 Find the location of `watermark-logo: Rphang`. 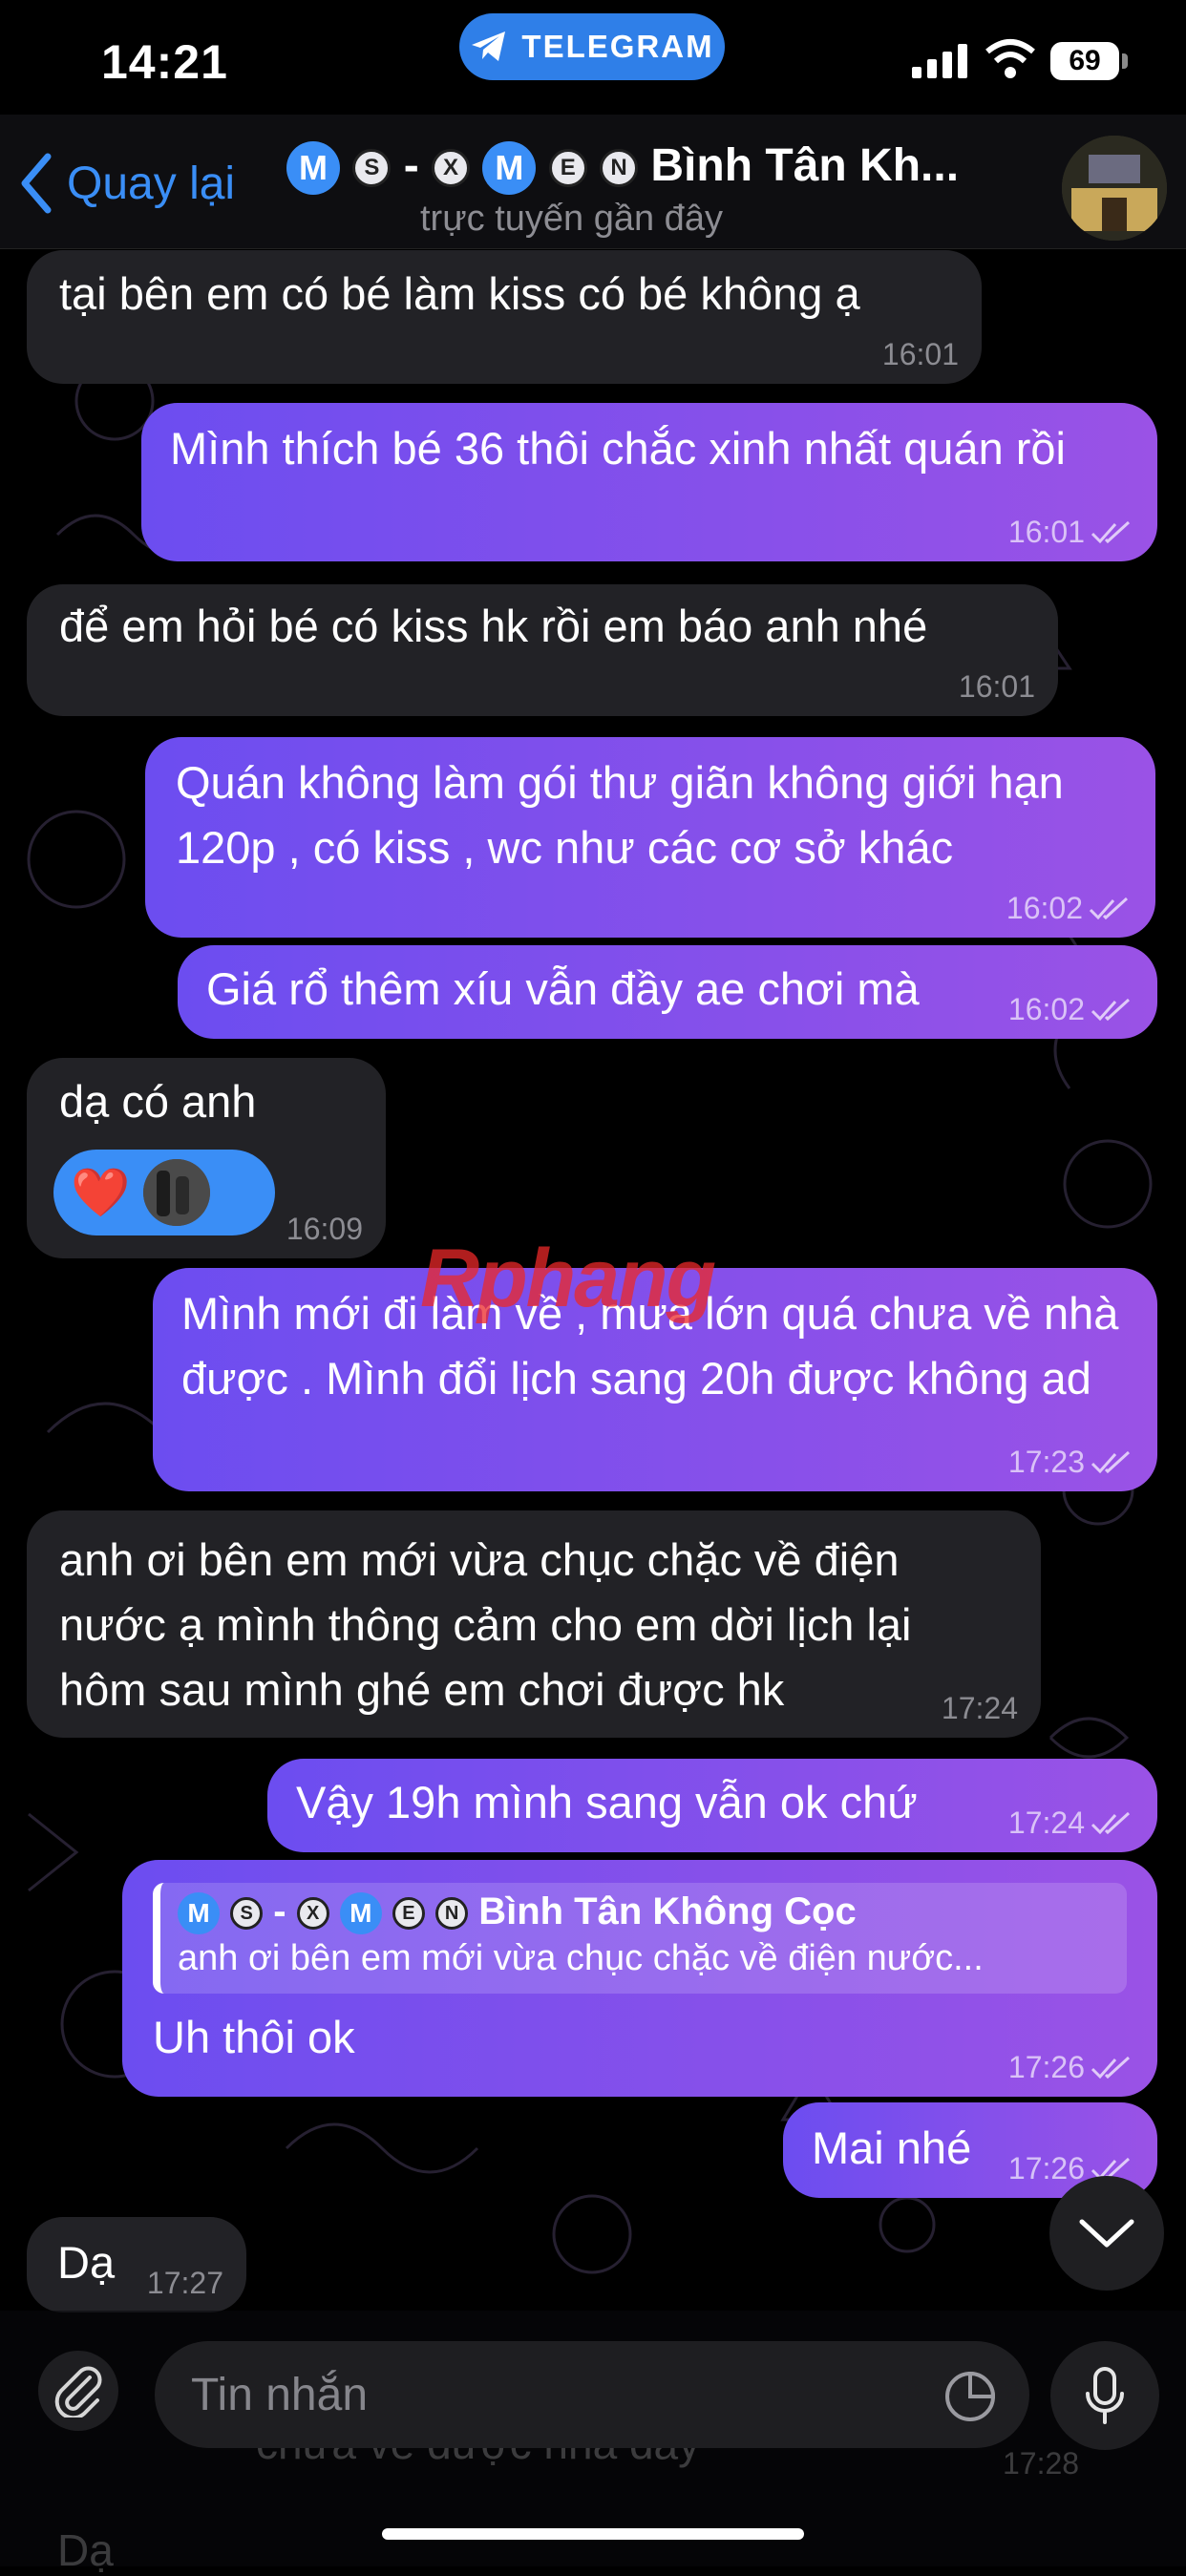

watermark-logo: Rphang is located at coordinates (568, 1278).